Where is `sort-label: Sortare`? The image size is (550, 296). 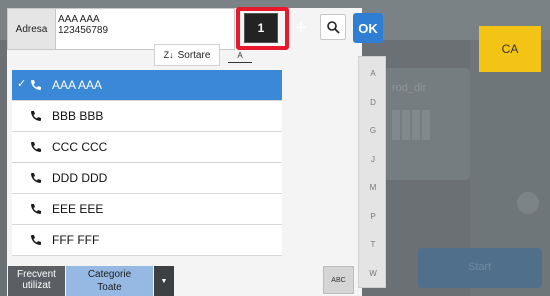
sort-label: Sortare is located at coordinates (194, 55).